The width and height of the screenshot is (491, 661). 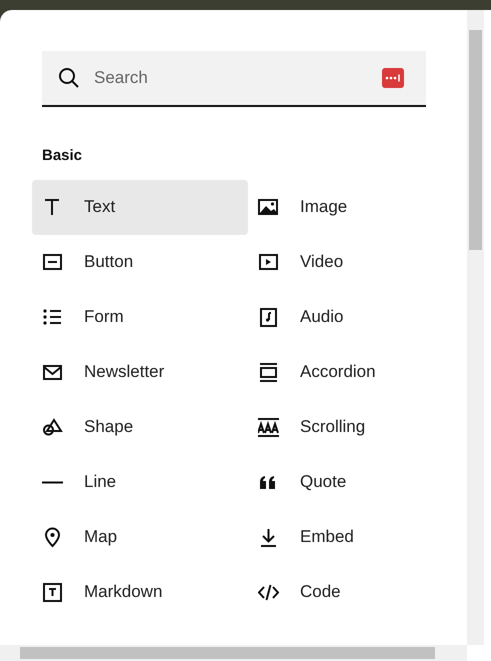 What do you see at coordinates (356, 427) in the screenshot?
I see `block-item: Scrolling` at bounding box center [356, 427].